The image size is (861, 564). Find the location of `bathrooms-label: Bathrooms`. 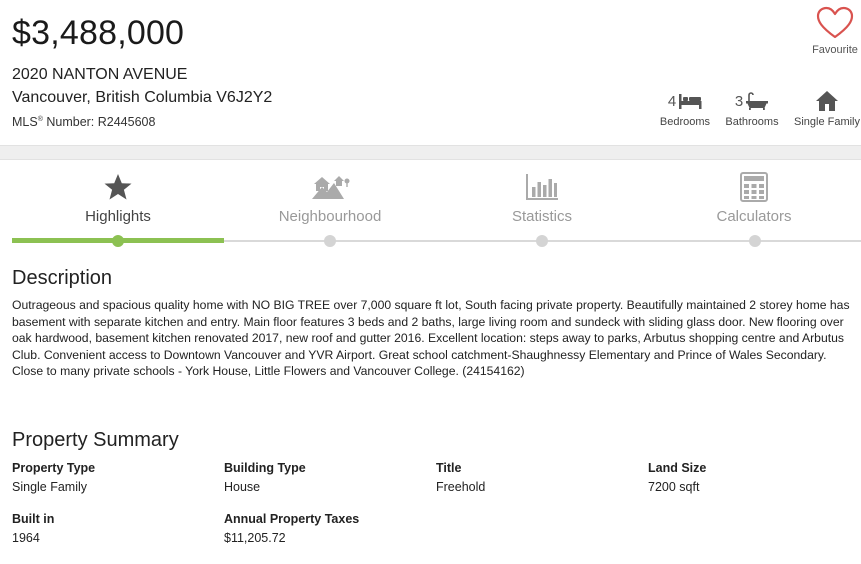

bathrooms-label: Bathrooms is located at coordinates (752, 122).